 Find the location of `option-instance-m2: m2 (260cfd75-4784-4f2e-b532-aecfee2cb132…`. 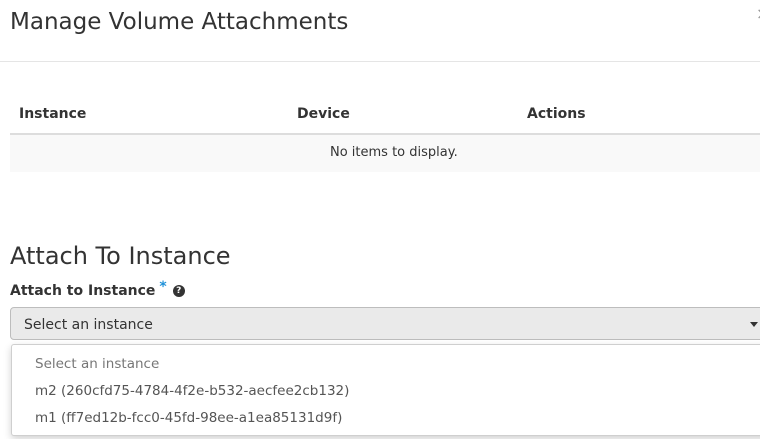

option-instance-m2: m2 (260cfd75-4784-4f2e-b532-aecfee2cb132… is located at coordinates (192, 391).